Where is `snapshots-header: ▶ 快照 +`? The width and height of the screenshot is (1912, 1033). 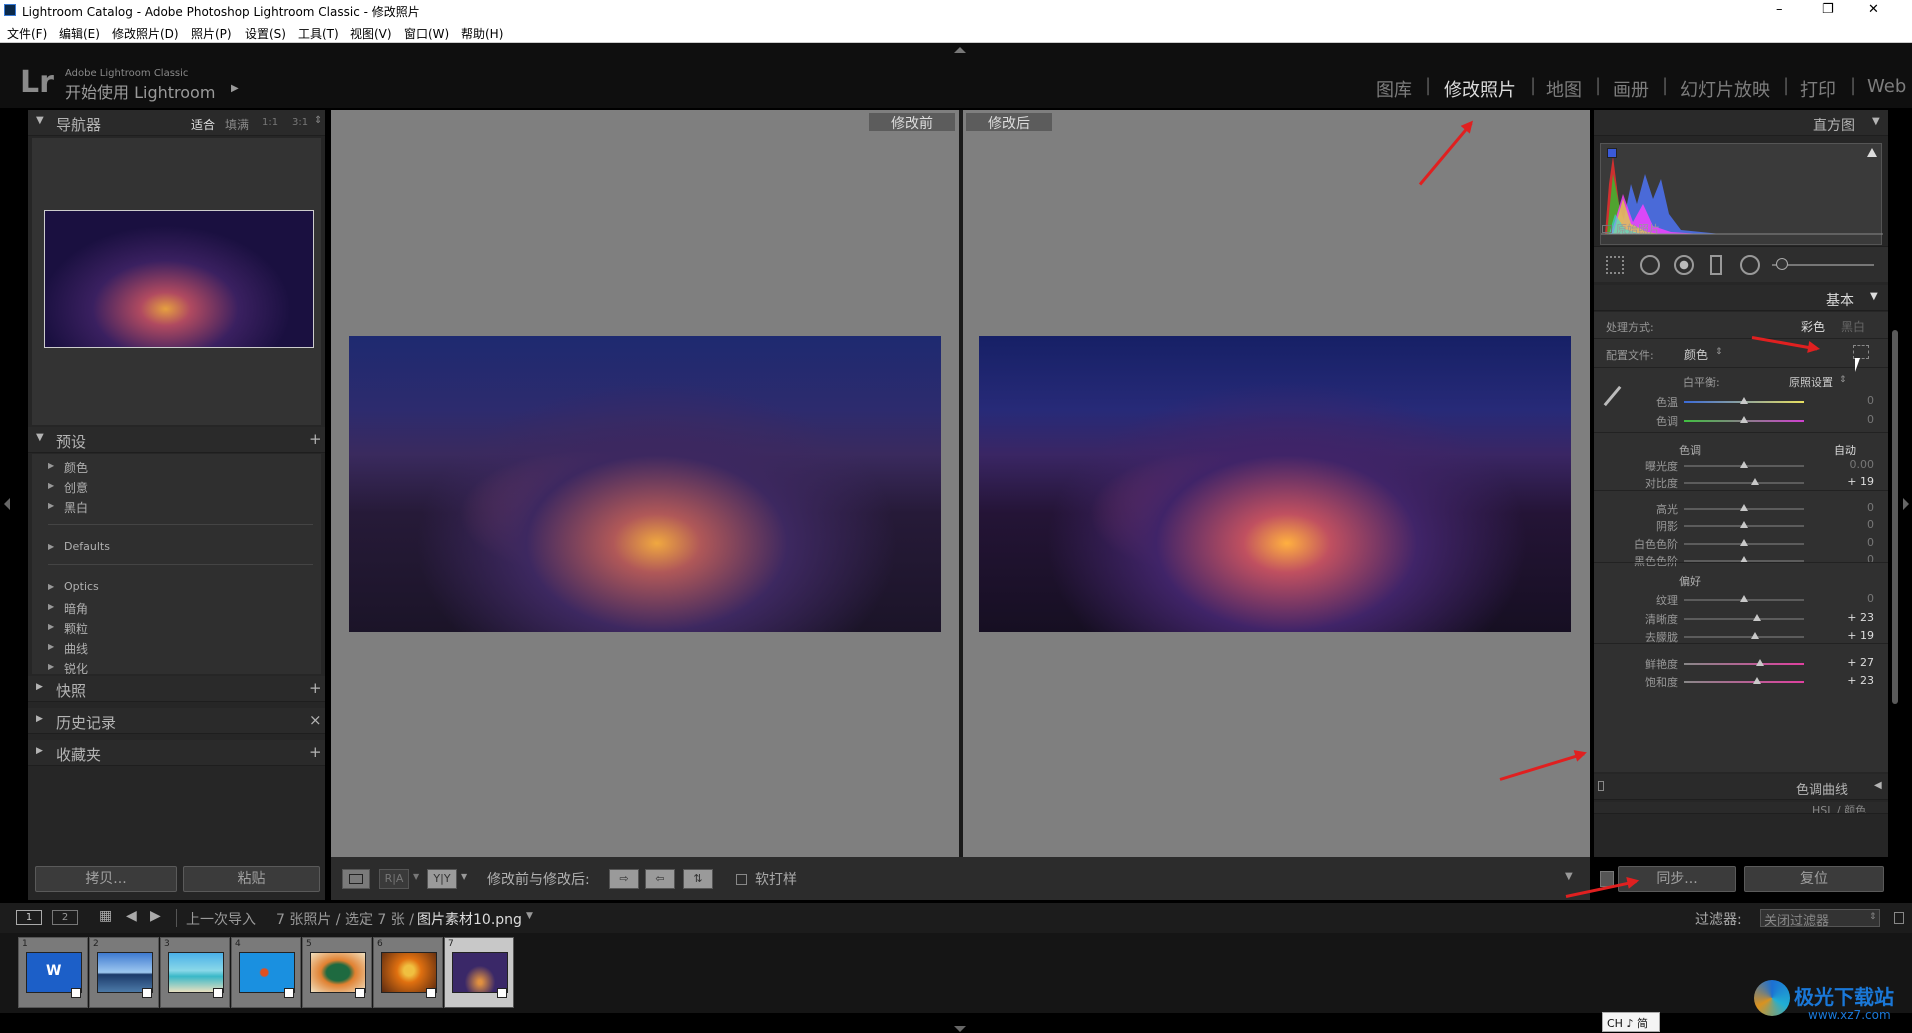 snapshots-header: ▶ 快照 + is located at coordinates (176, 689).